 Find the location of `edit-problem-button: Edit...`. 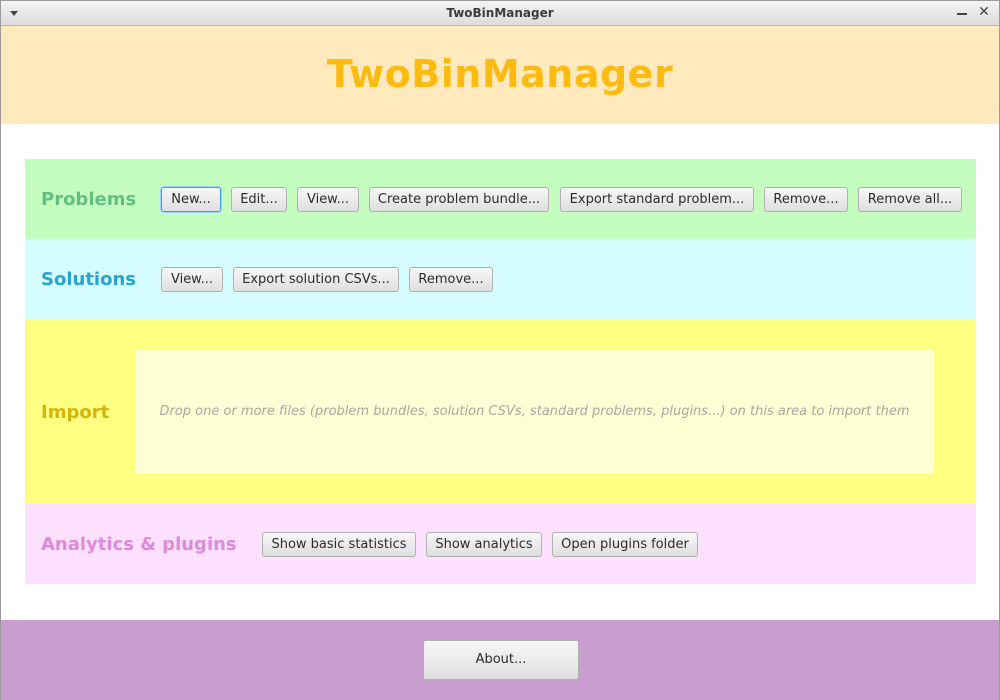

edit-problem-button: Edit... is located at coordinates (259, 199).